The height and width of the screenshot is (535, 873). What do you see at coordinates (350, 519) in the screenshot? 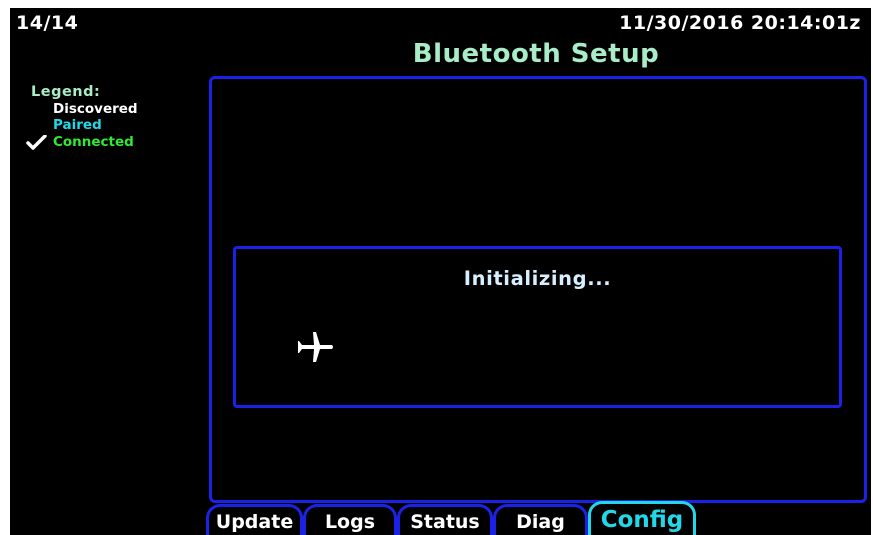
I see `tab-logs: Logs` at bounding box center [350, 519].